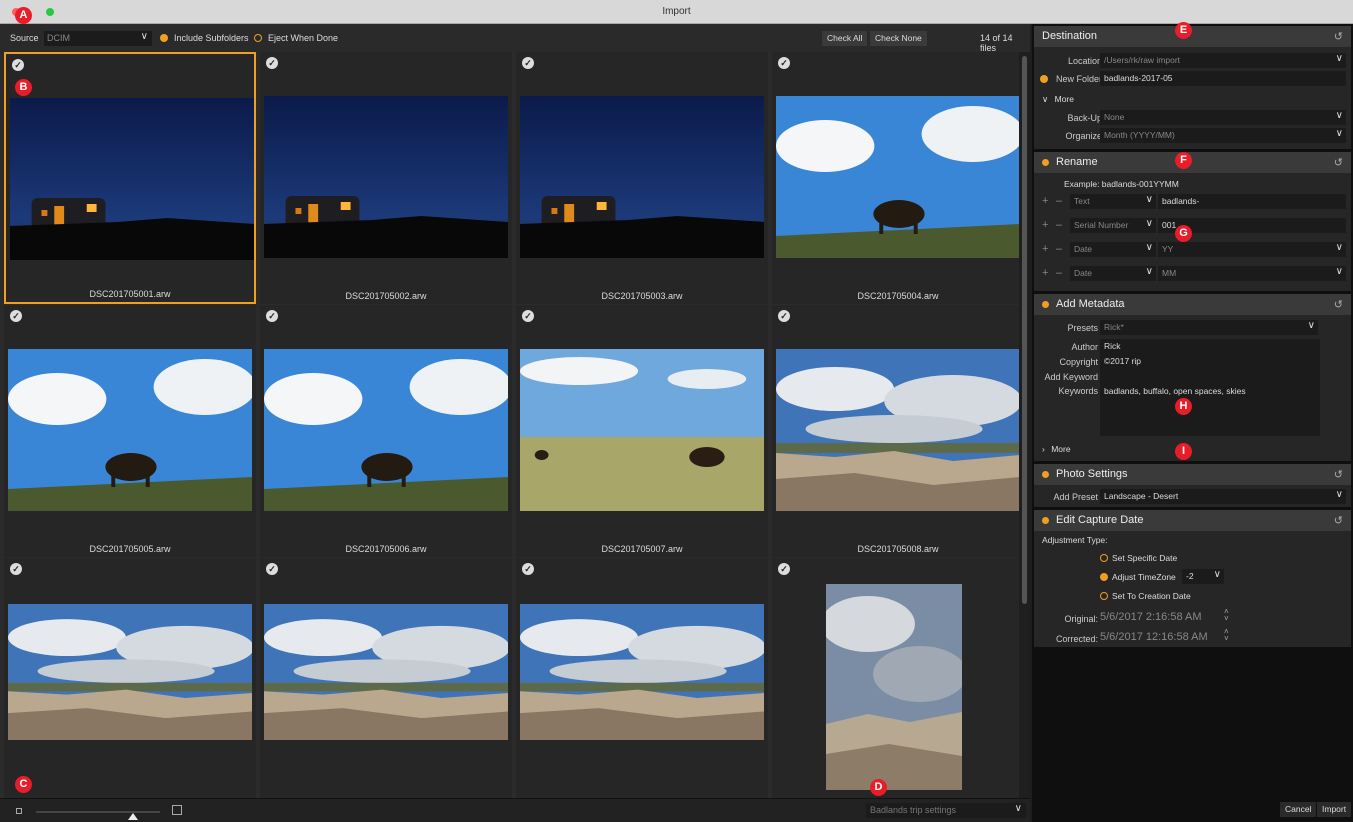 The height and width of the screenshot is (822, 1353). I want to click on destination-header: Destination ↺, so click(1192, 36).